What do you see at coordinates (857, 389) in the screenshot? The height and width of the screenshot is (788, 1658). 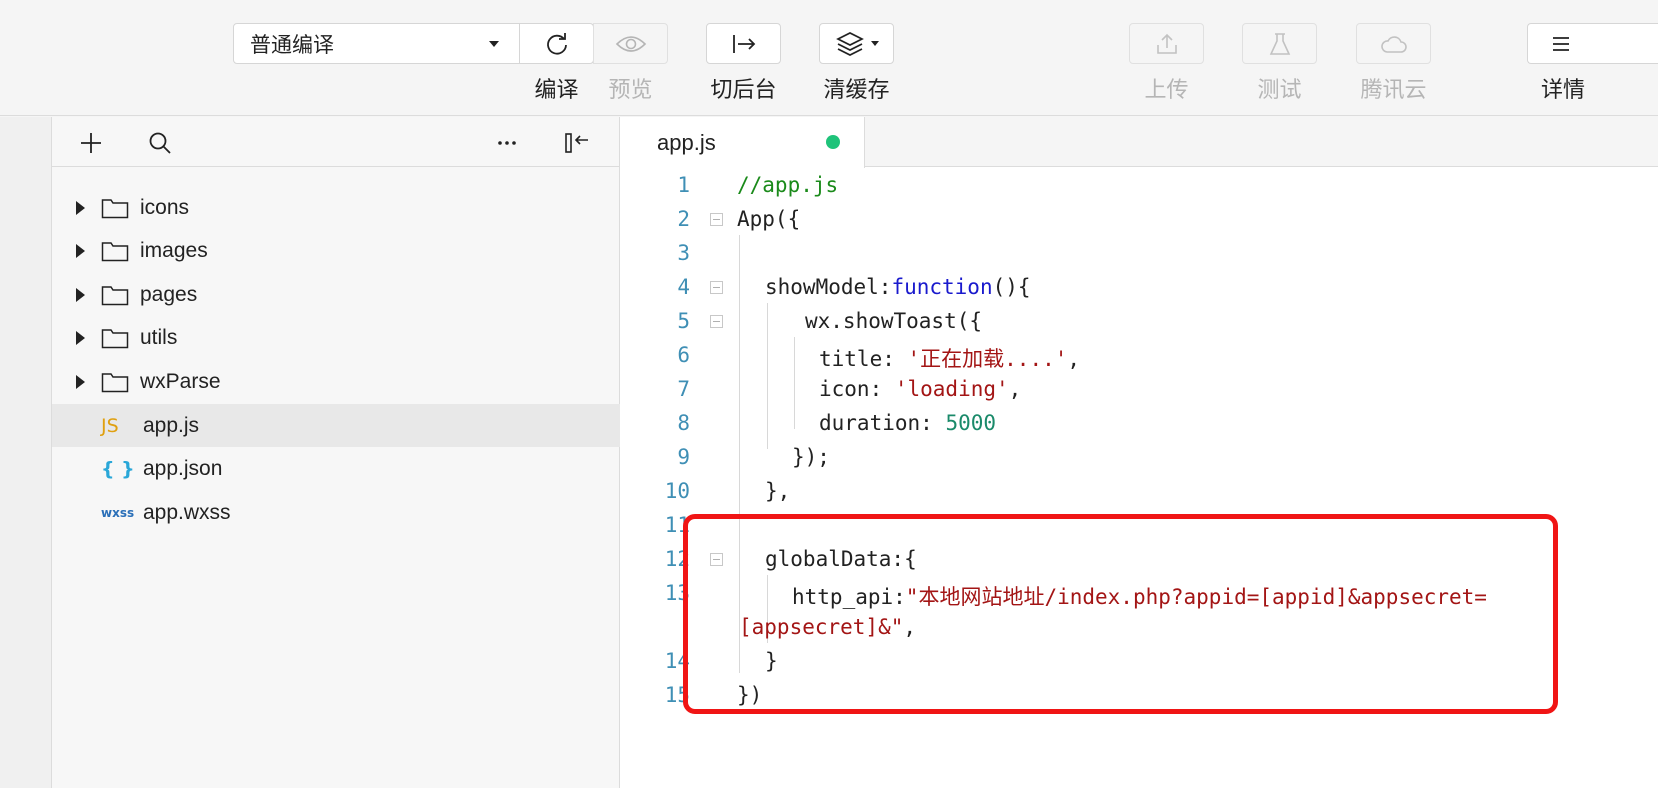 I see `code-text: icon:` at bounding box center [857, 389].